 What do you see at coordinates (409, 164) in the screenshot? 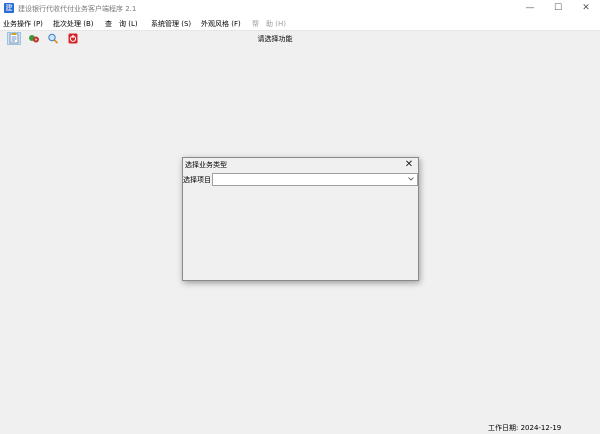
I see `dialog-close-icon: ✕` at bounding box center [409, 164].